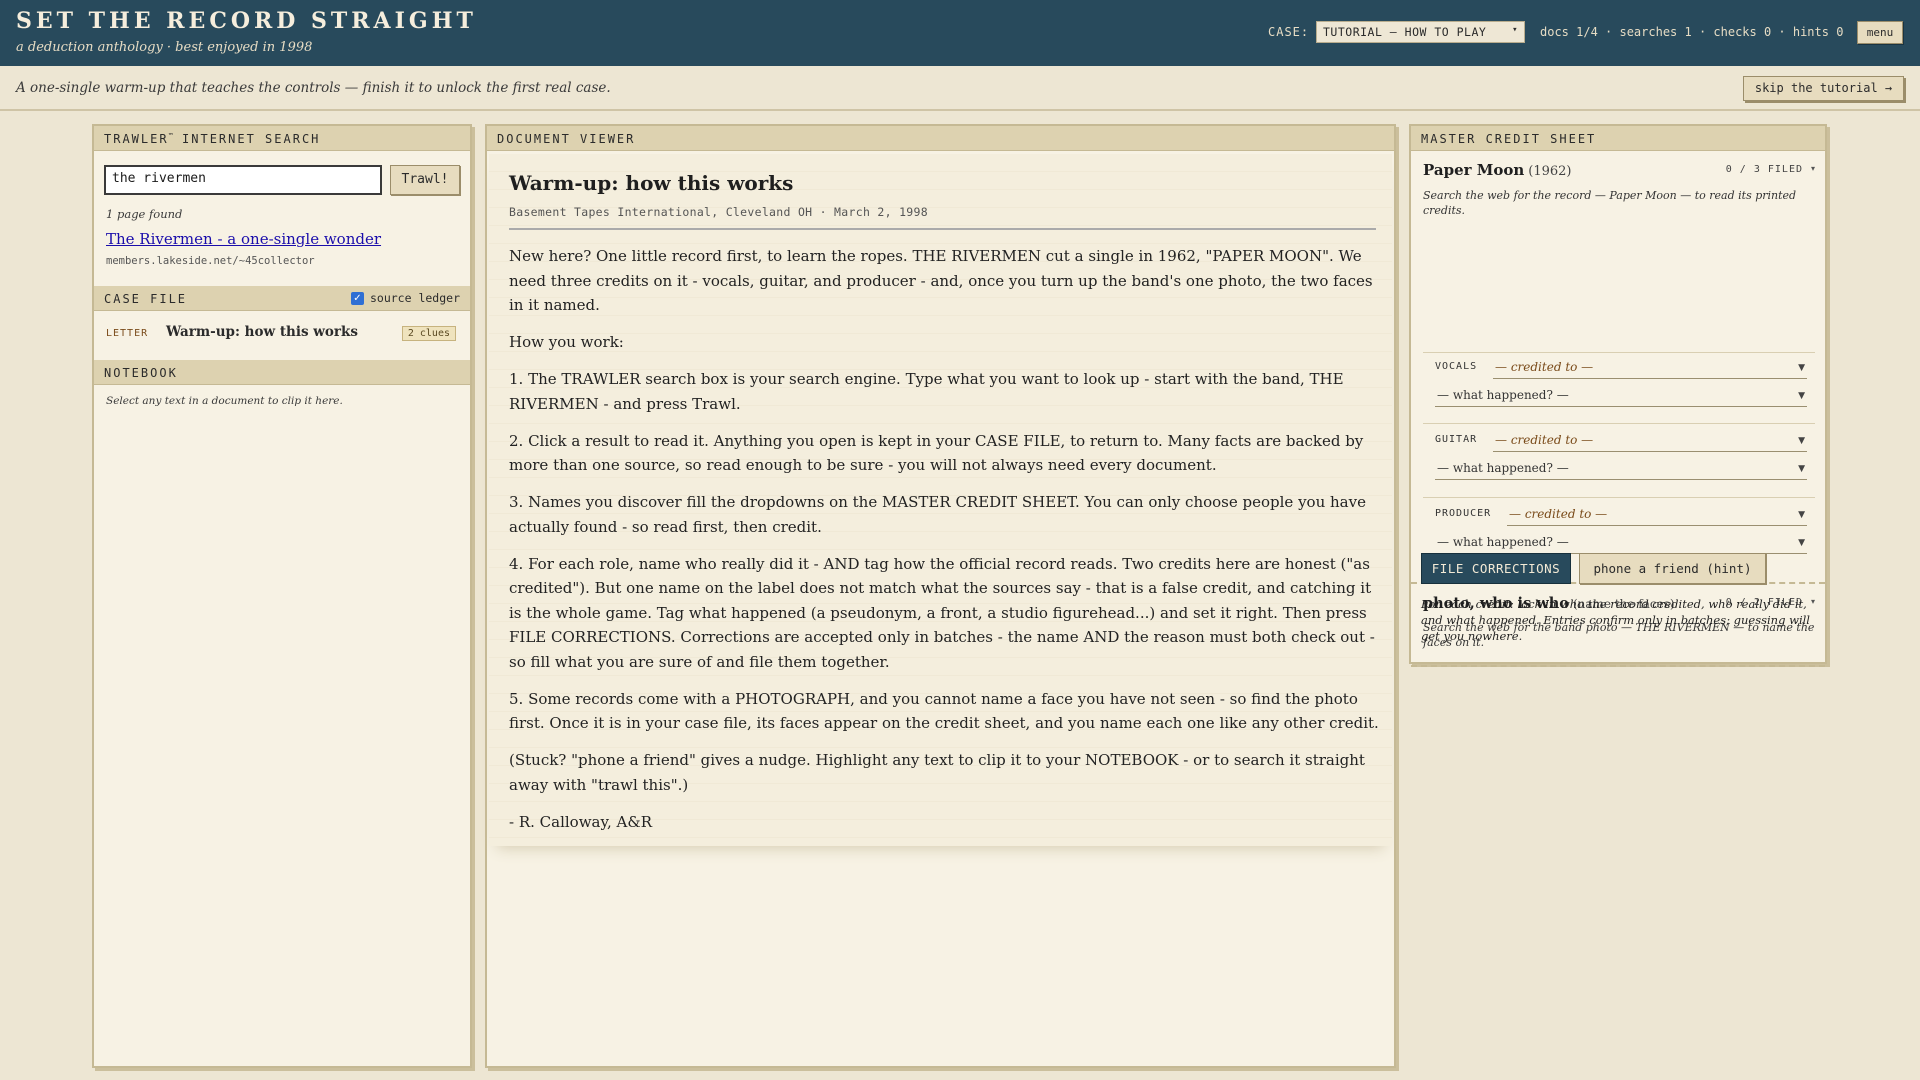 Image resolution: width=1920 pixels, height=1080 pixels. I want to click on search-result-url: members.lakeside.net/~45collector, so click(210, 261).